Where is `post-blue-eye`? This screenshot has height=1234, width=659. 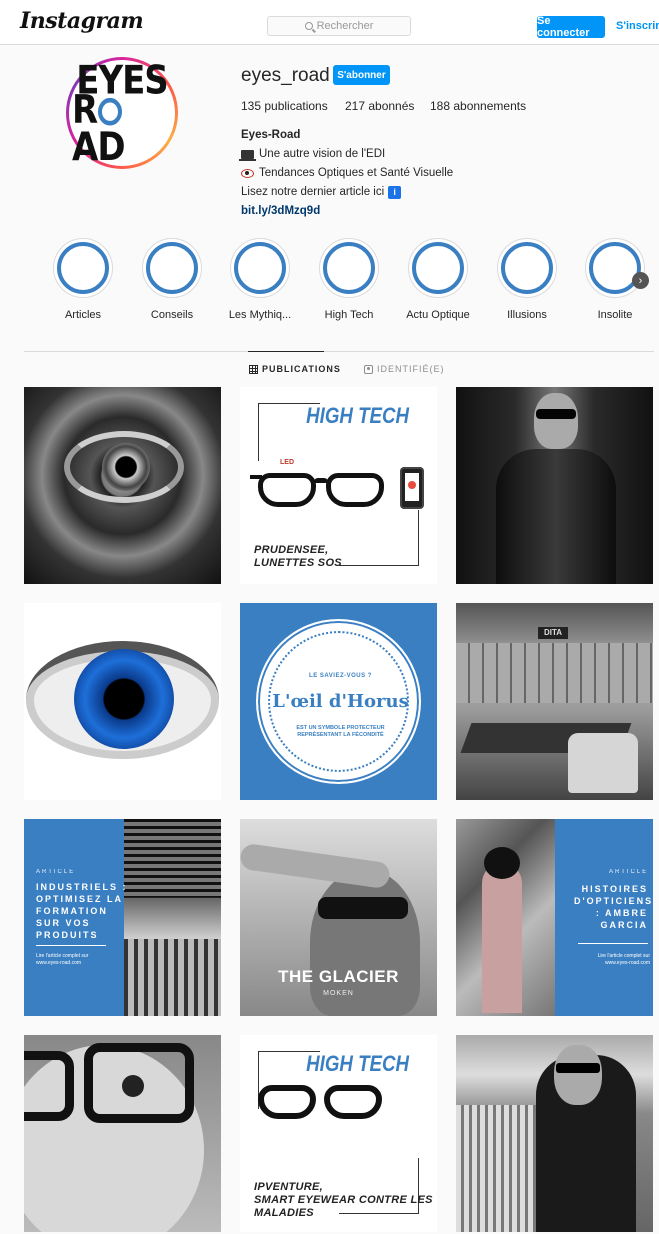 post-blue-eye is located at coordinates (122, 701).